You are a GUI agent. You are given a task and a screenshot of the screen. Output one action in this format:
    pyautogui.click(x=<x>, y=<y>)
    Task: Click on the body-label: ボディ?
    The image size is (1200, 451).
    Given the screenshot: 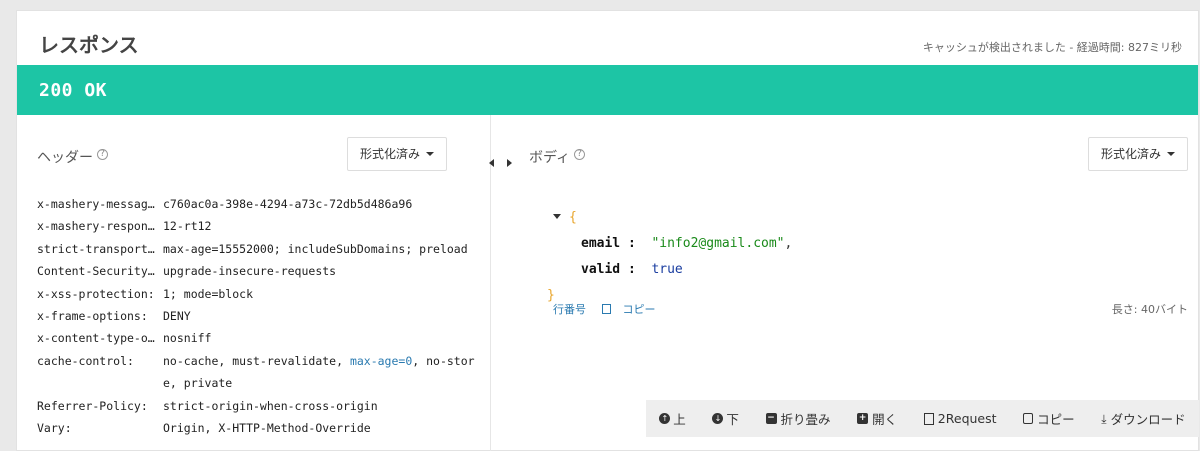 What is the action you would take?
    pyautogui.click(x=557, y=157)
    